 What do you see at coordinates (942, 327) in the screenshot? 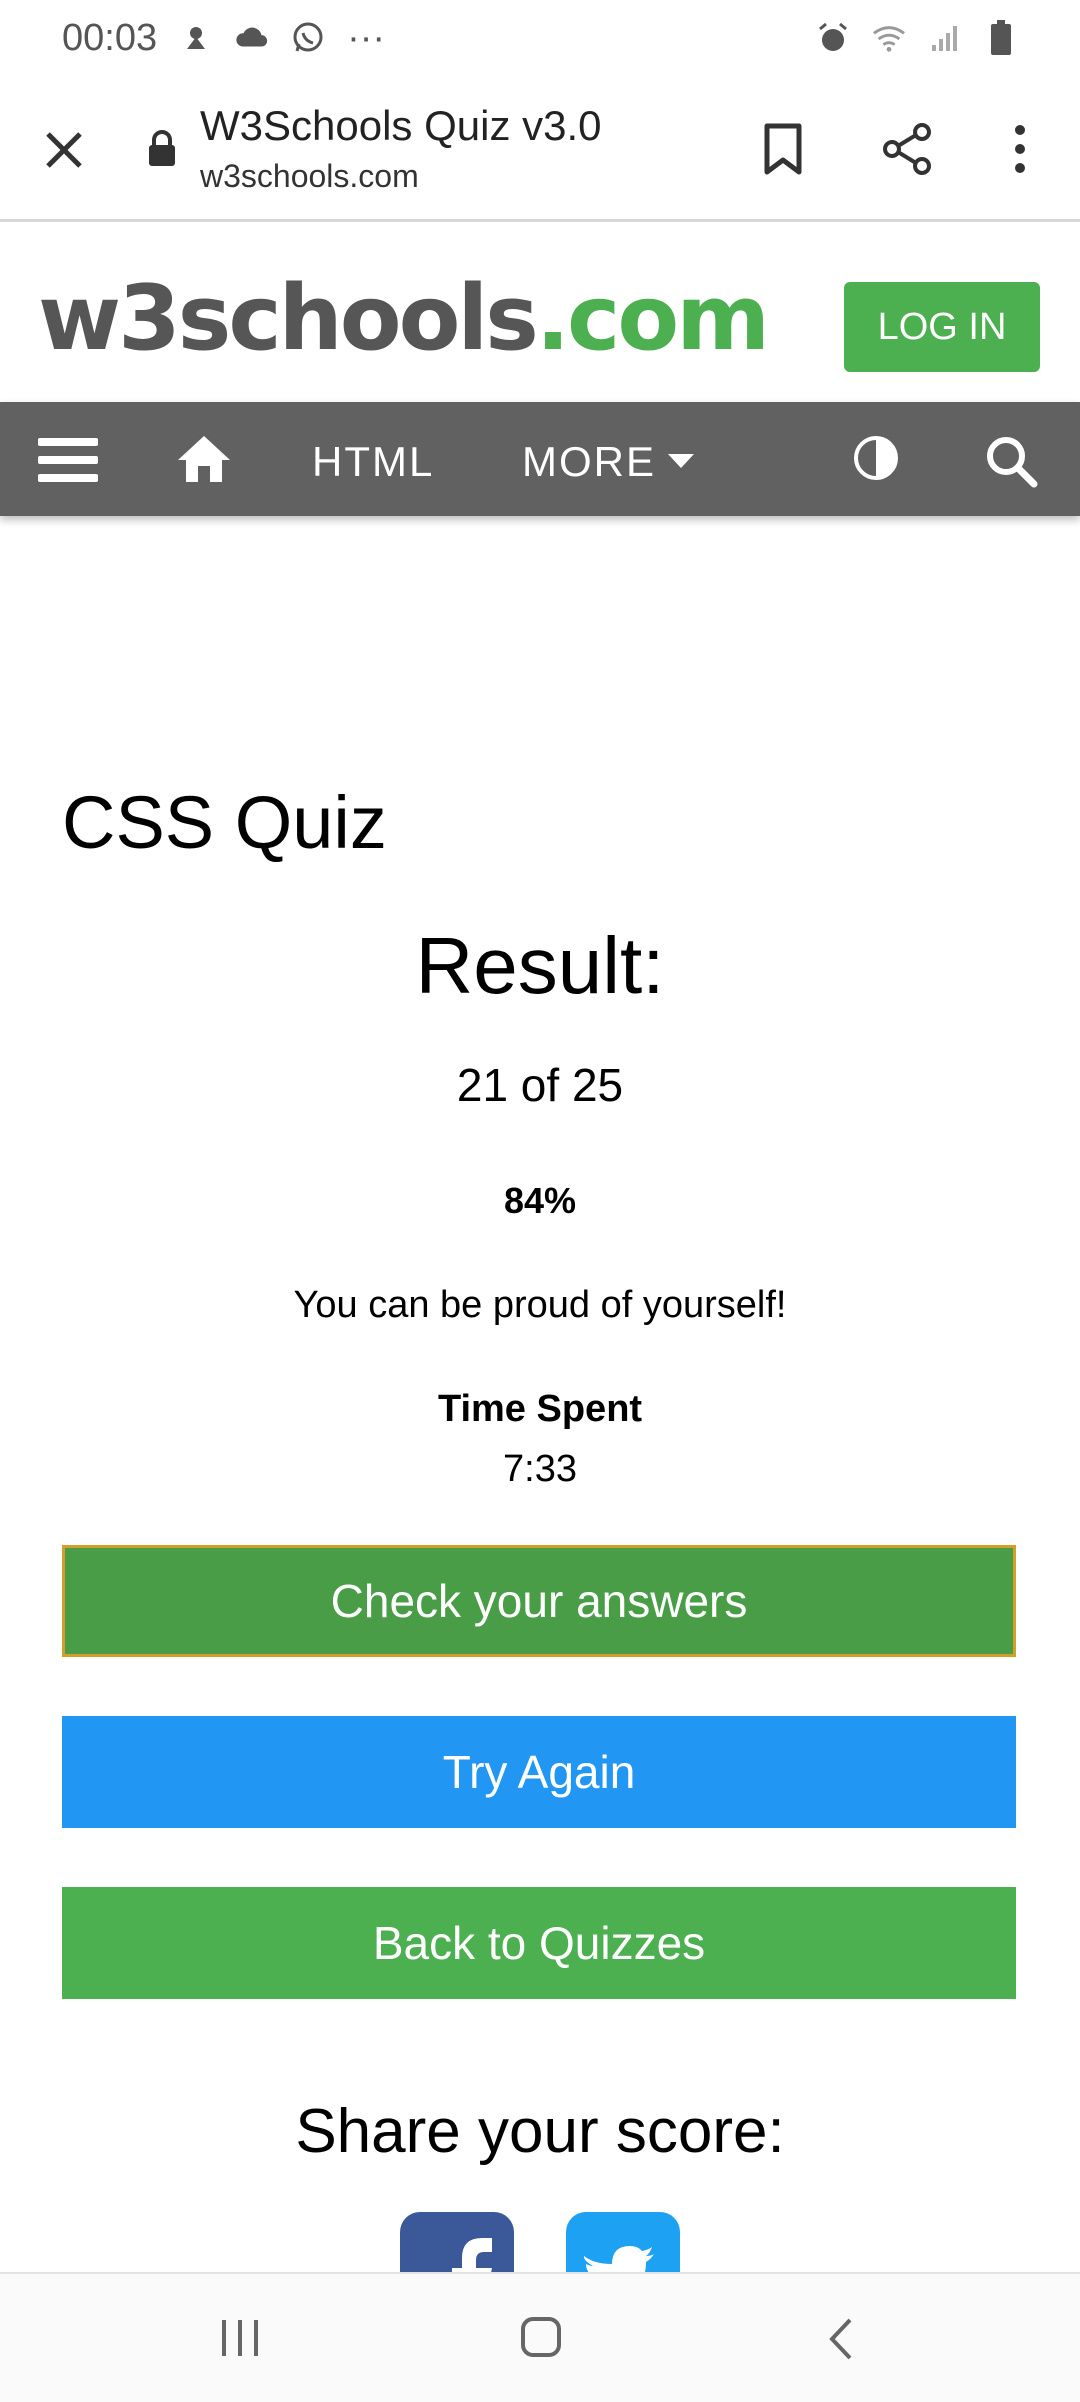
I see `login-button: LOG IN` at bounding box center [942, 327].